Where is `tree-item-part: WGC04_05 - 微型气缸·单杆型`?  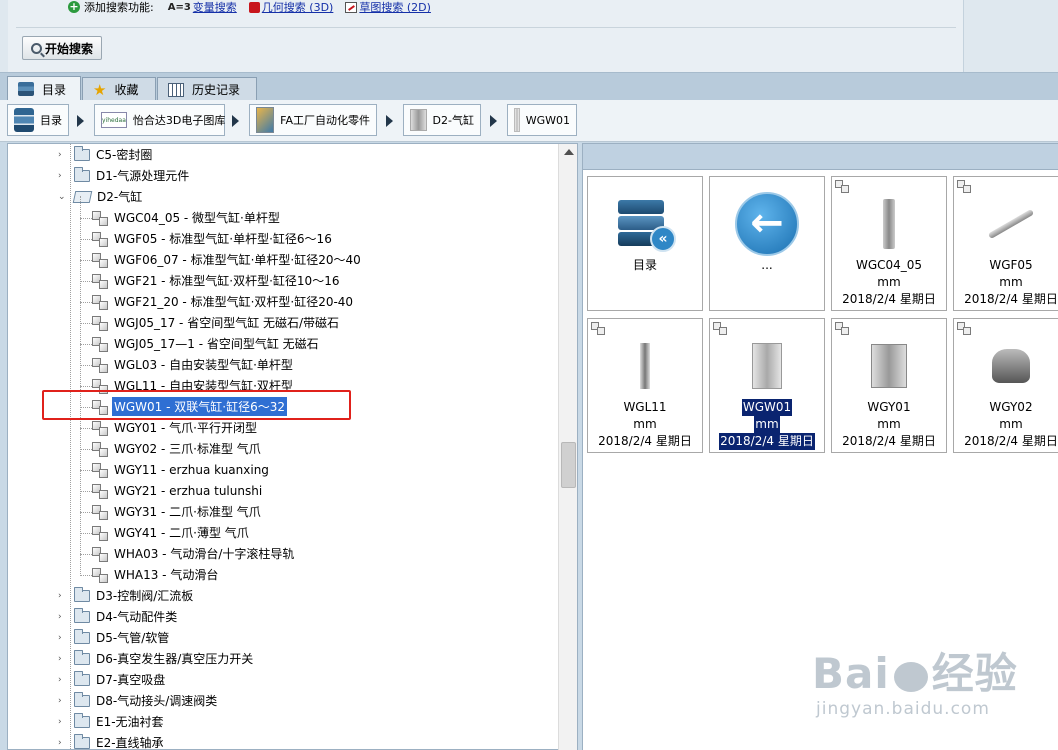
tree-item-part: WGC04_05 - 微型气缸·单杆型 is located at coordinates (187, 217).